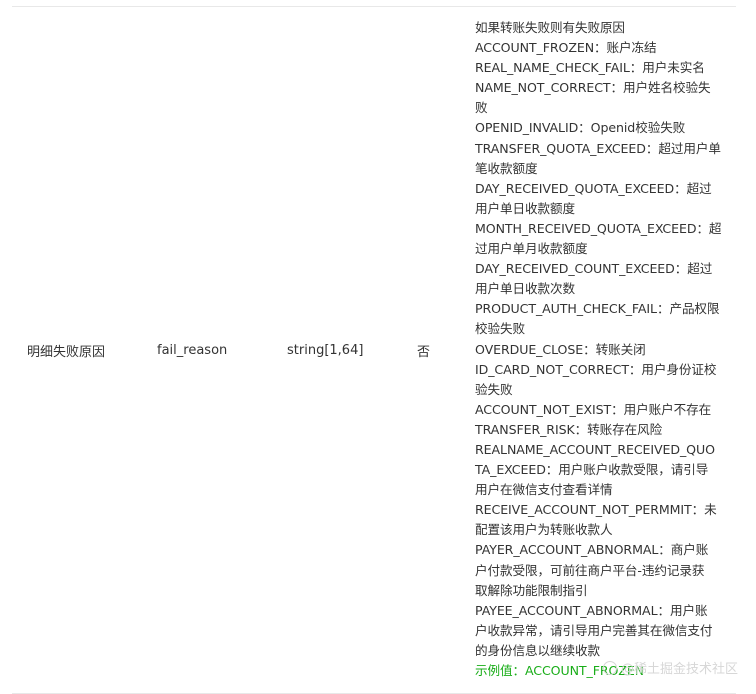  Describe the element at coordinates (679, 669) in the screenshot. I see `watermark-text: @稀土掘金技术社区` at that location.